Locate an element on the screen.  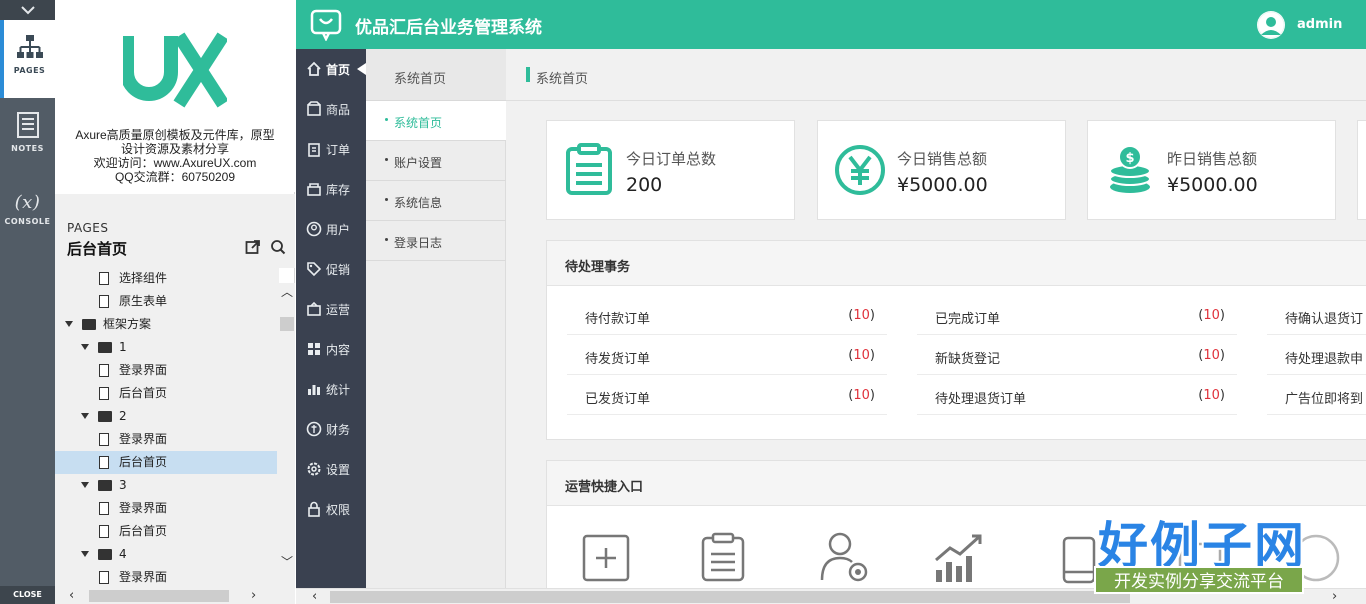
count-value: 10 is located at coordinates (861, 395).